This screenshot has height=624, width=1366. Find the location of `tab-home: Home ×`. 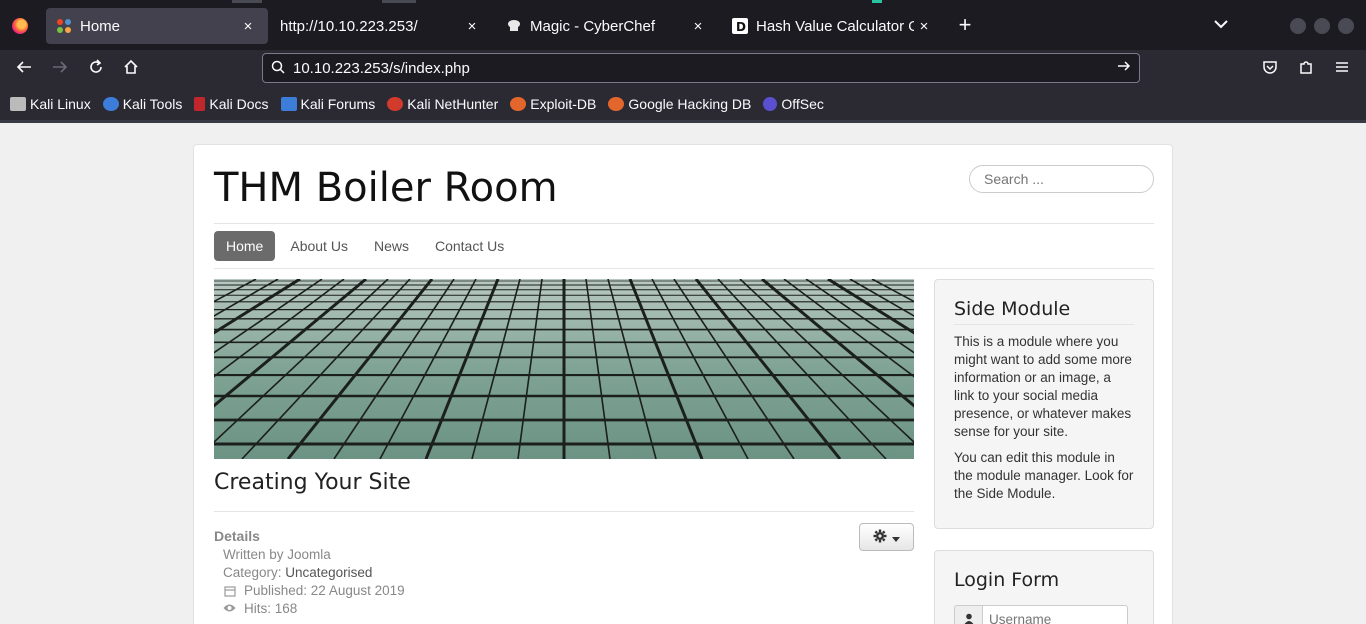

tab-home: Home × is located at coordinates (157, 26).